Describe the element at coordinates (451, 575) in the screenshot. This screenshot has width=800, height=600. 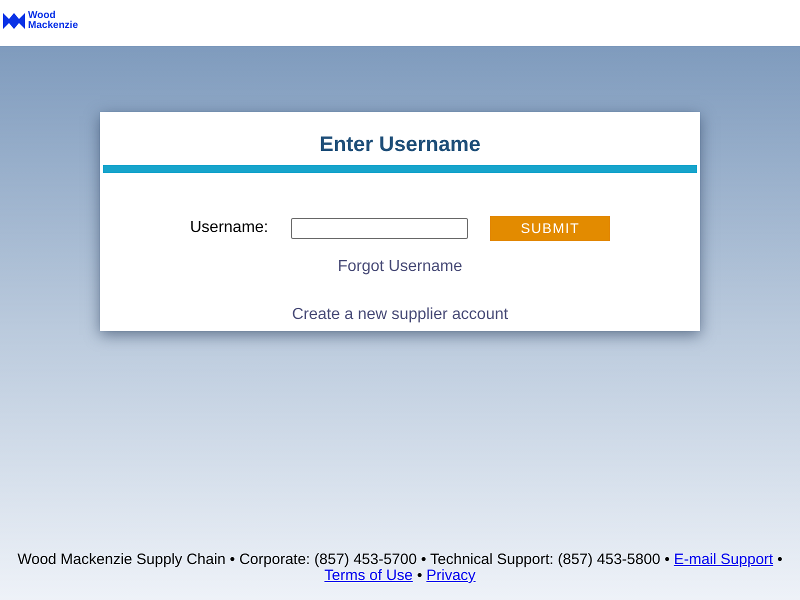
I see `footer-link: Privacy` at that location.